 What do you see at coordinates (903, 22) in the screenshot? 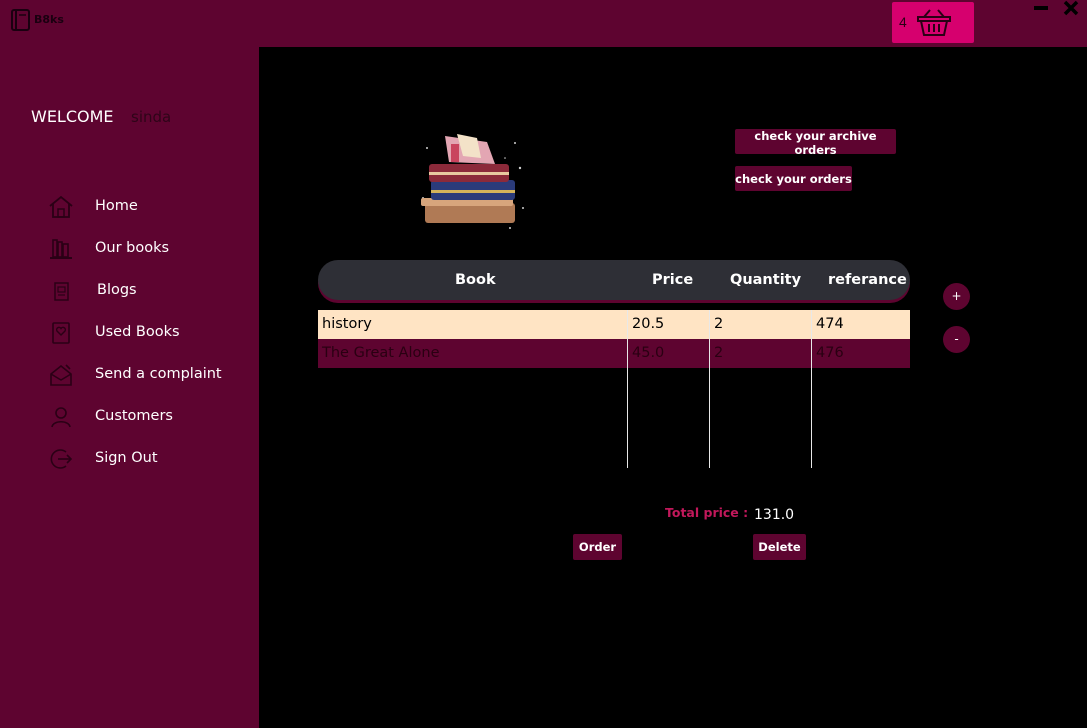
I see `cart-count: 4` at bounding box center [903, 22].